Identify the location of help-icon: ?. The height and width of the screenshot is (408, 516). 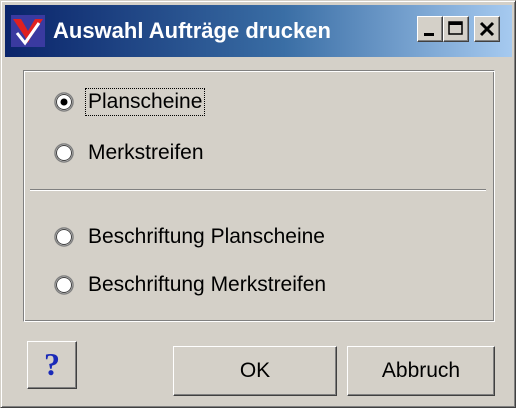
(52, 364).